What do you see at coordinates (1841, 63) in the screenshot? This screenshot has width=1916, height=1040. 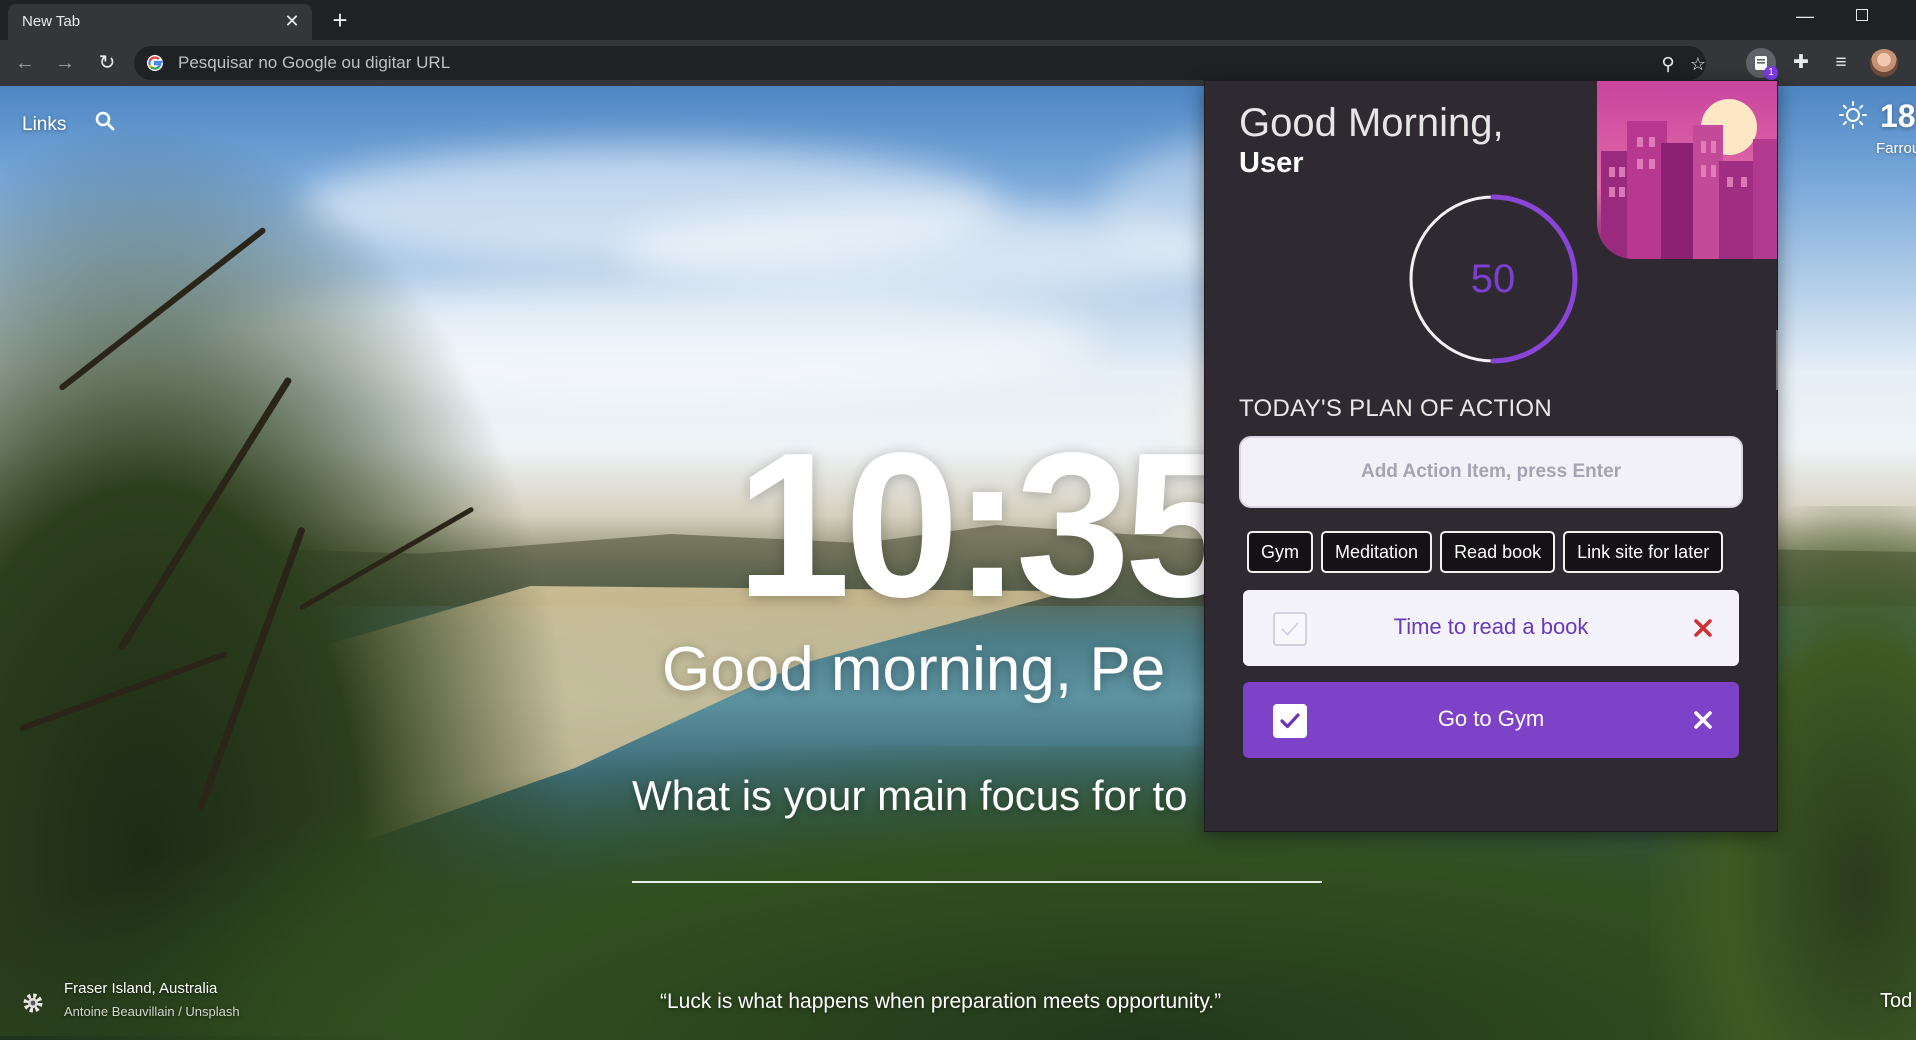 I see `media-playlist-icon: ≡` at bounding box center [1841, 63].